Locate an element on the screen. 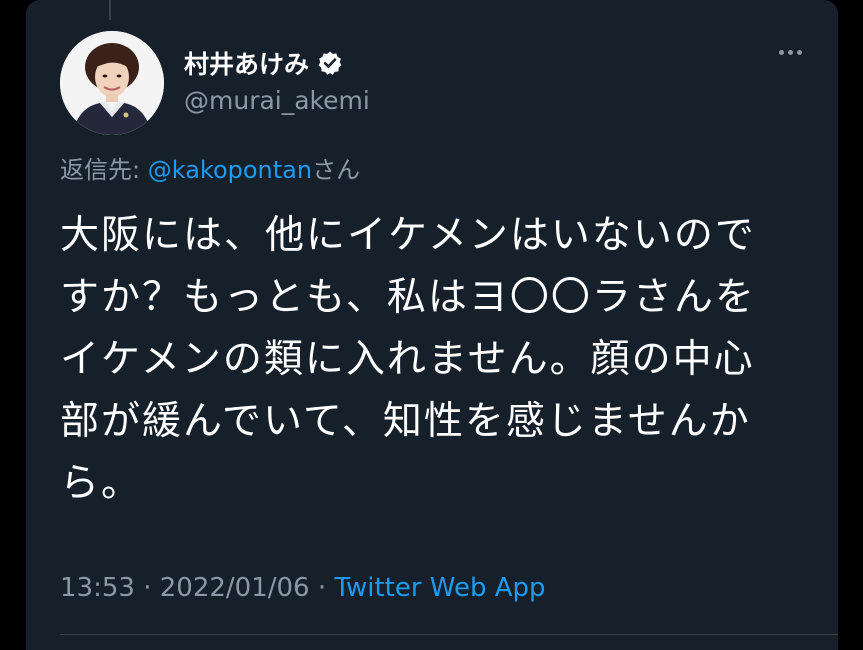  verified-badge-icon is located at coordinates (330, 63).